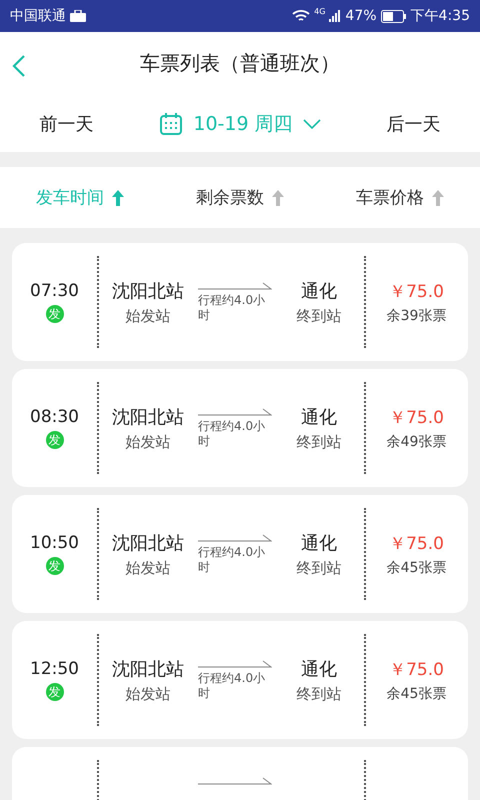 The width and height of the screenshot is (480, 800). I want to click on signal-icon, so click(335, 16).